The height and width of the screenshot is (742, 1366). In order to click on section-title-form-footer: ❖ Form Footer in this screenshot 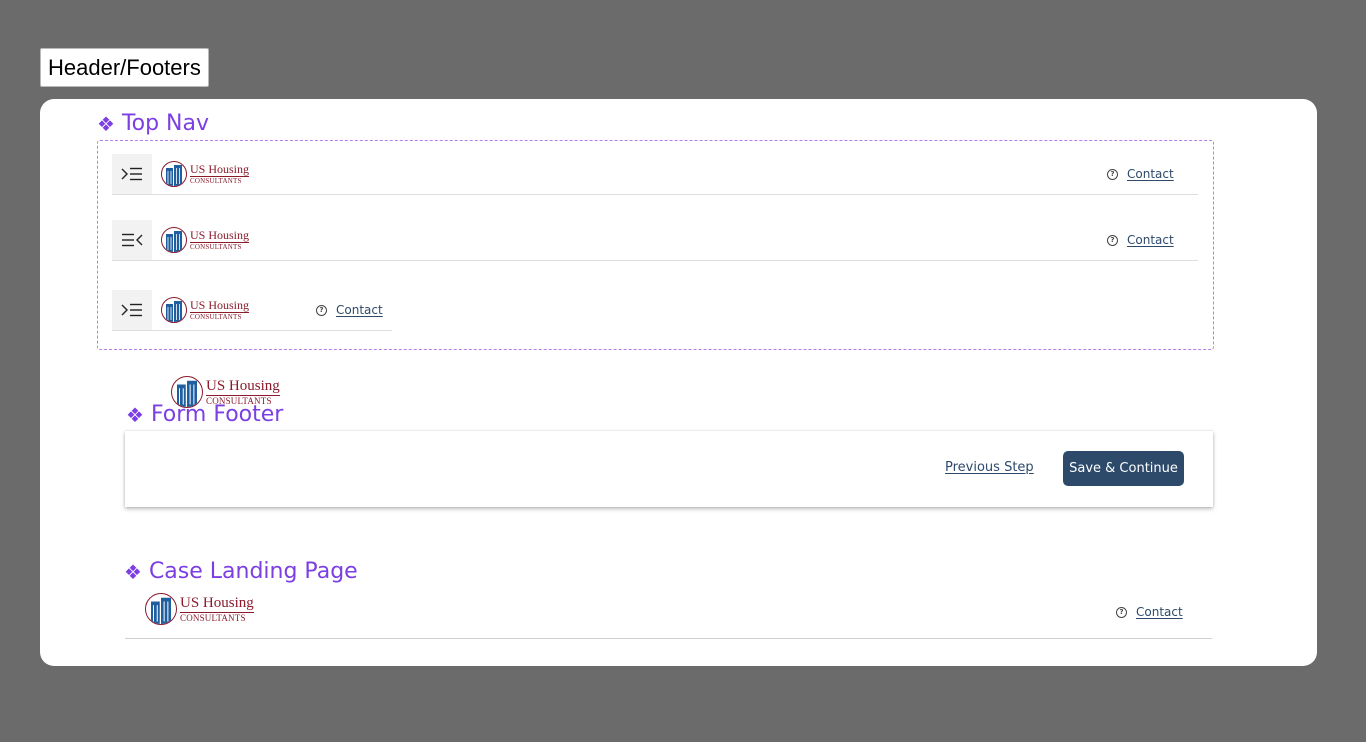, I will do `click(204, 415)`.